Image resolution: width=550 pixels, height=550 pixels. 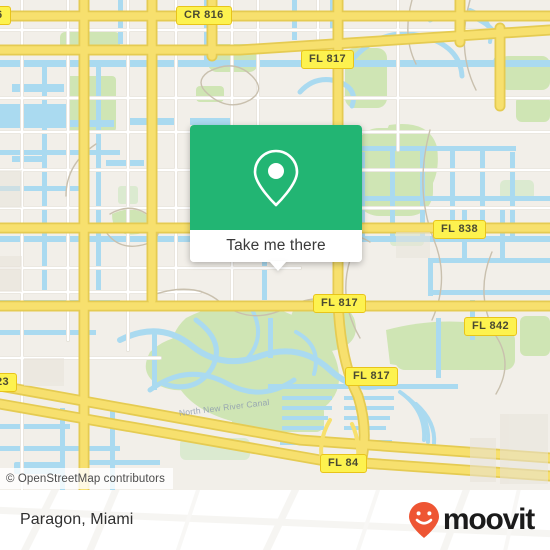 What do you see at coordinates (423, 520) in the screenshot?
I see `moovit-pin-icon` at bounding box center [423, 520].